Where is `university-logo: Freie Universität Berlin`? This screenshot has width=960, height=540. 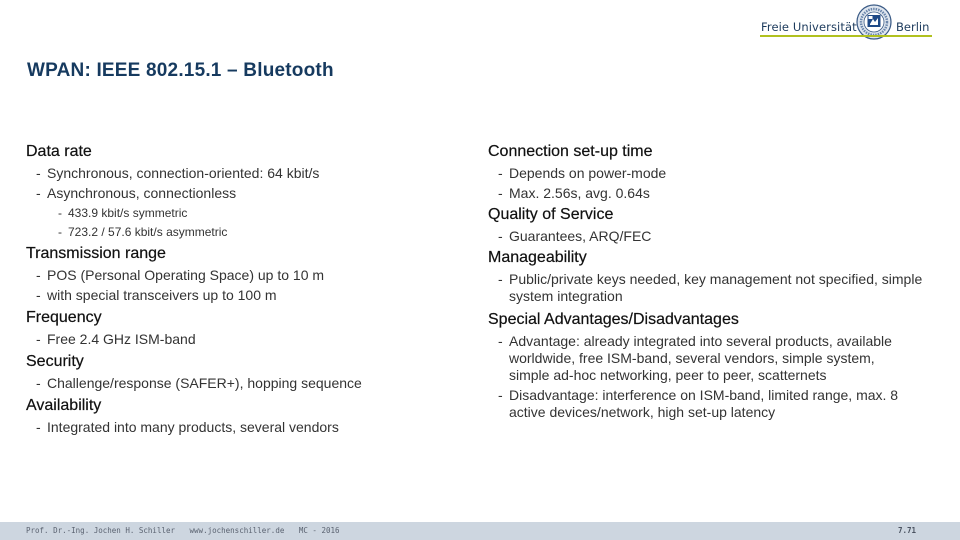 university-logo: Freie Universität Berlin is located at coordinates (845, 22).